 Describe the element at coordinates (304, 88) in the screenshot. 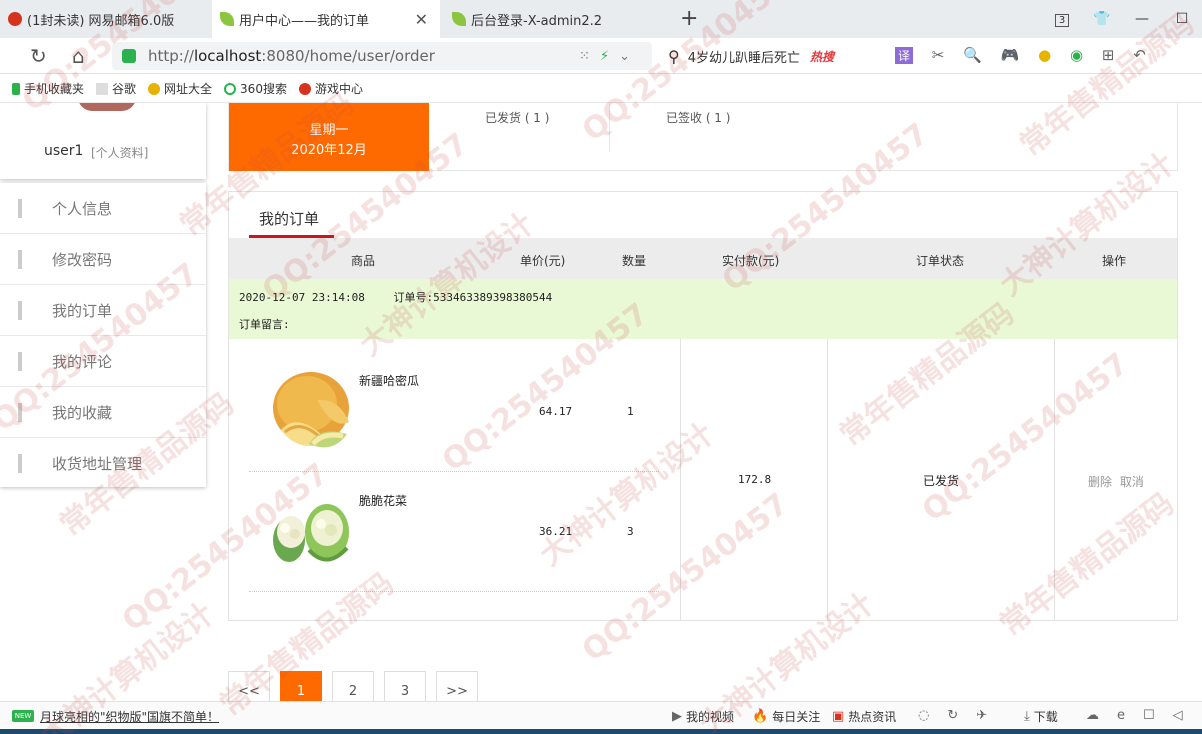

I see `game-center-icon` at that location.